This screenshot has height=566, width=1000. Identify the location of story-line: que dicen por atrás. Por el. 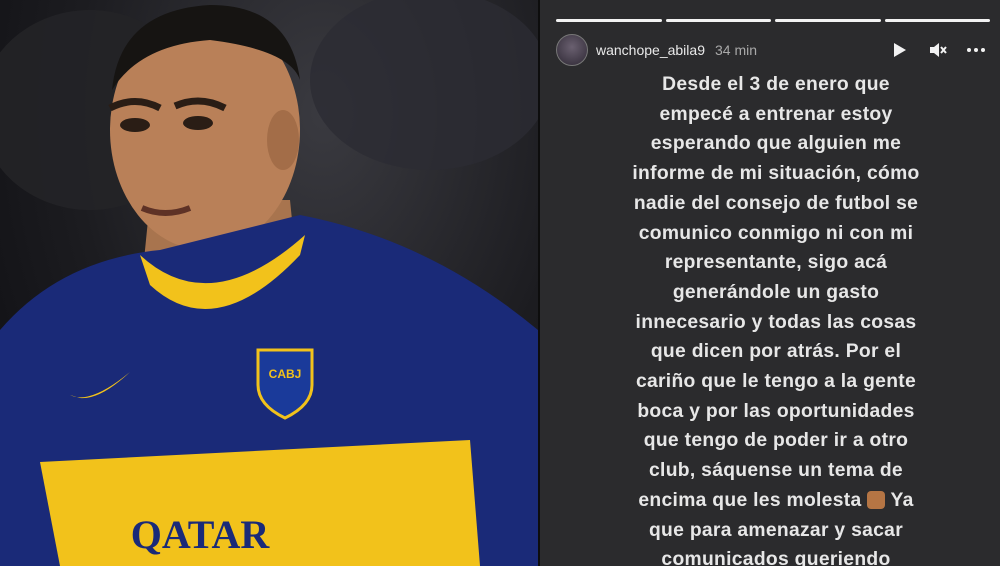
(776, 352).